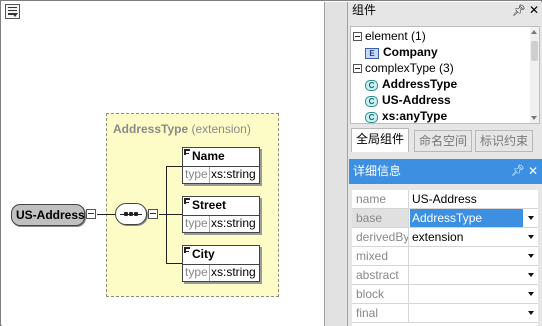  I want to click on property-value: AddressType, so click(466, 218).